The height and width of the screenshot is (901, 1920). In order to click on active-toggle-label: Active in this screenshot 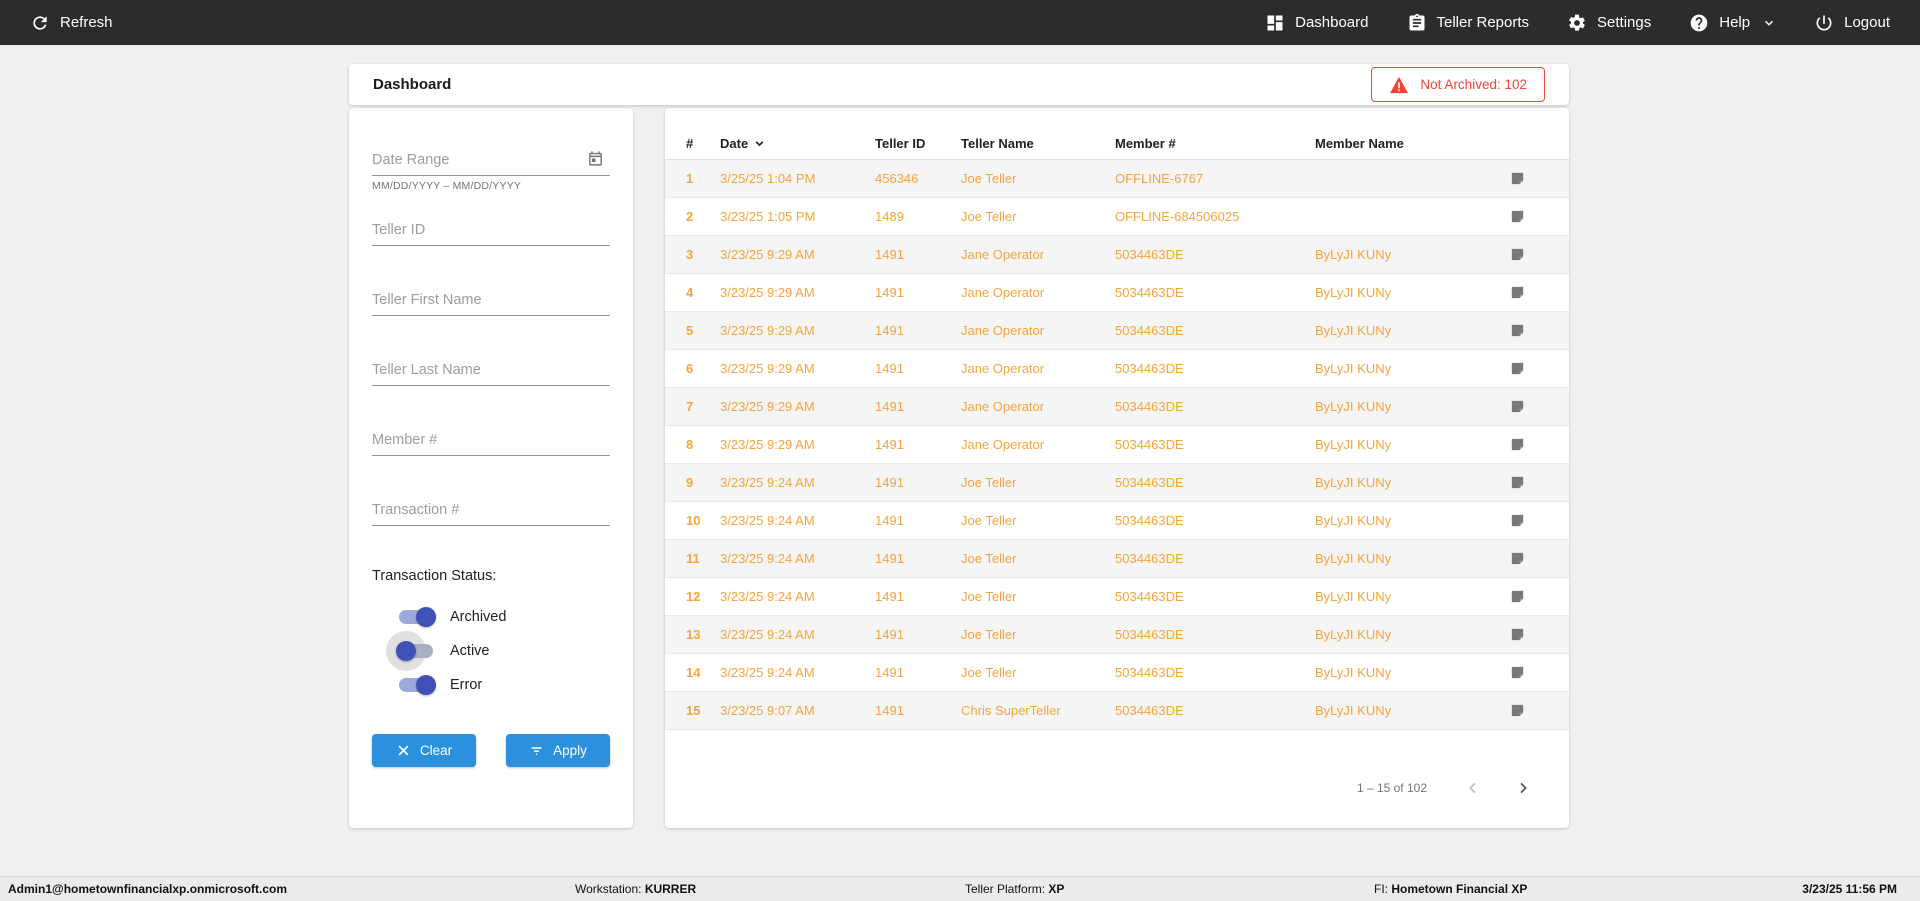, I will do `click(470, 651)`.